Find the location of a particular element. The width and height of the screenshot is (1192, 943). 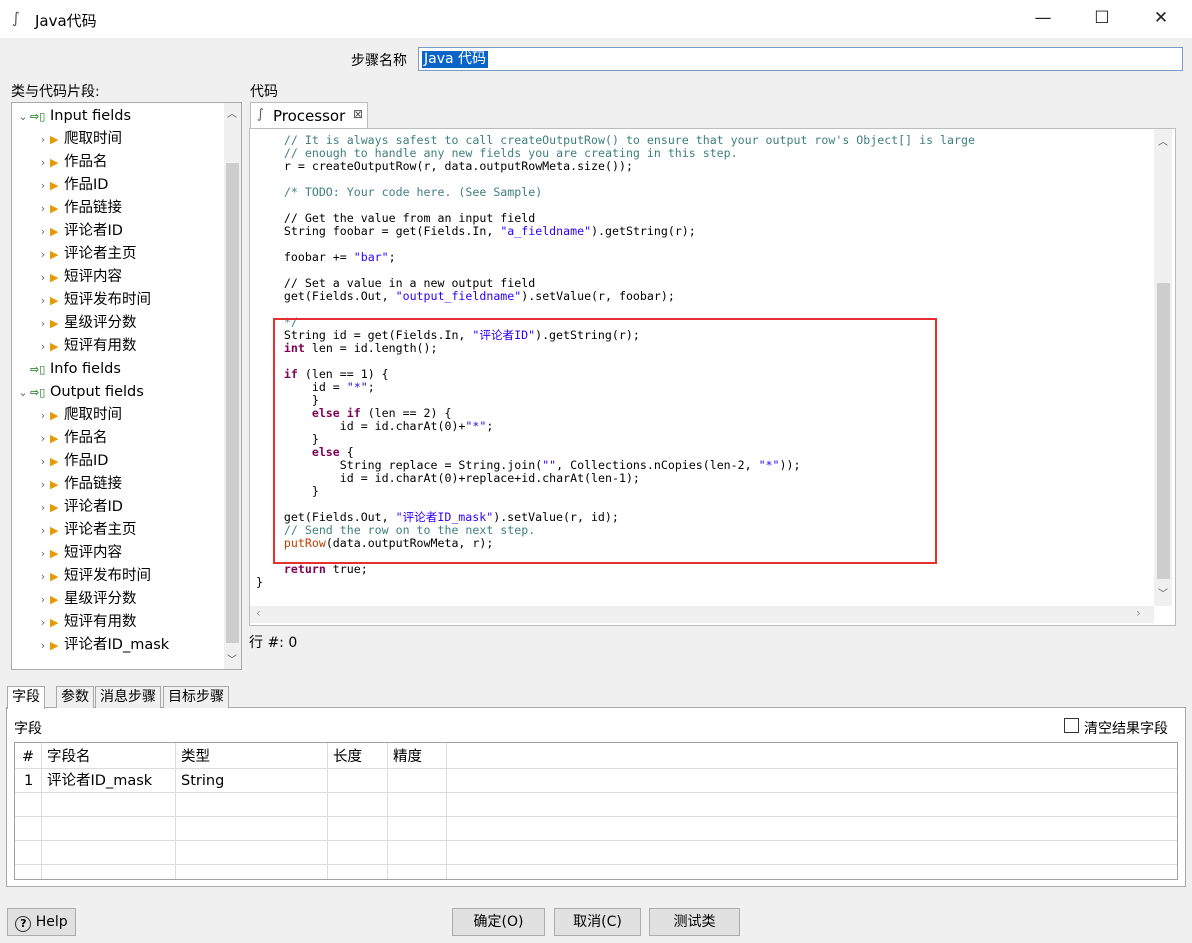

tree-scroll-thumb is located at coordinates (232, 403).